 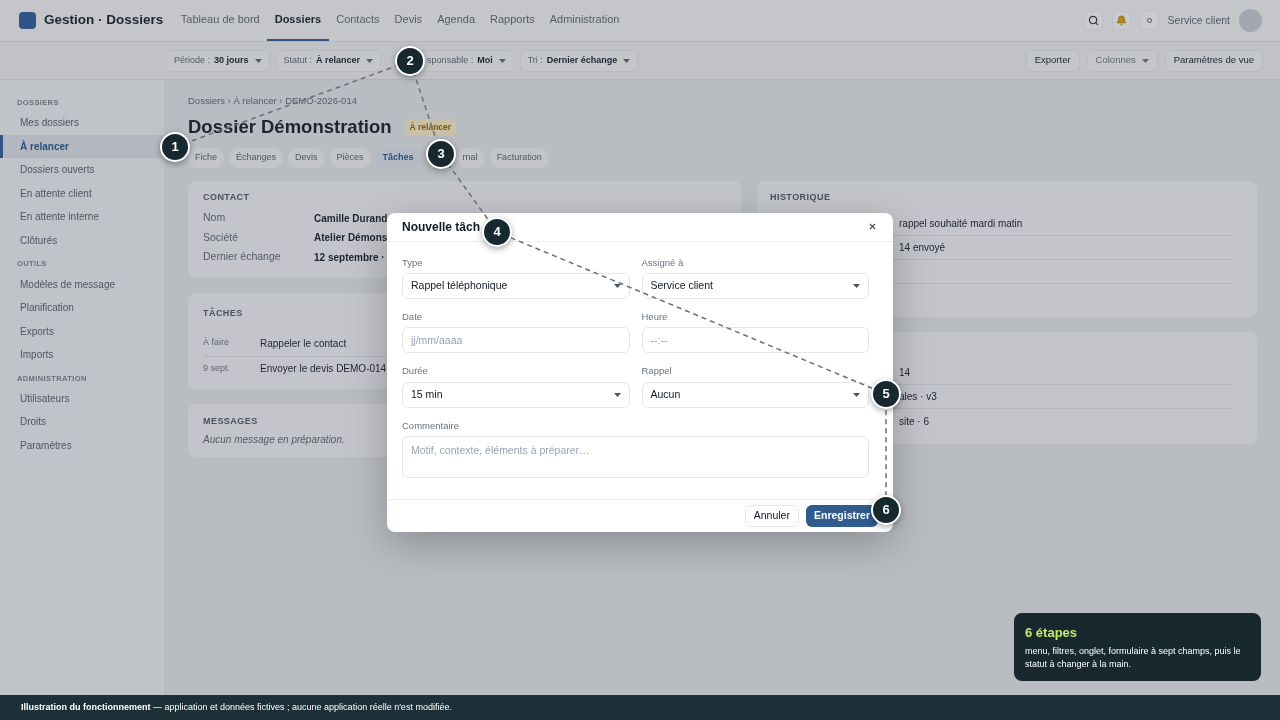 I want to click on document-entry: ales · v3, so click(x=918, y=397).